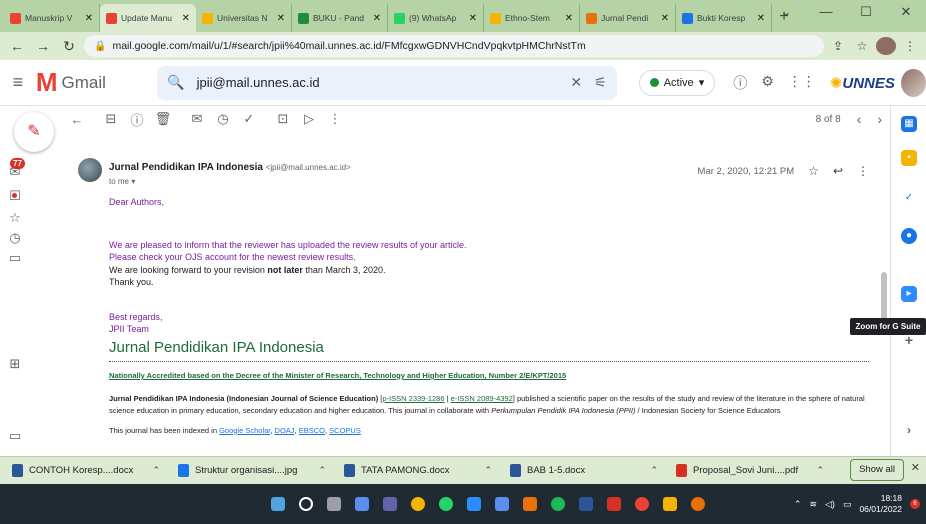  What do you see at coordinates (345, 430) in the screenshot?
I see `scopus-link: SCOPUS` at bounding box center [345, 430].